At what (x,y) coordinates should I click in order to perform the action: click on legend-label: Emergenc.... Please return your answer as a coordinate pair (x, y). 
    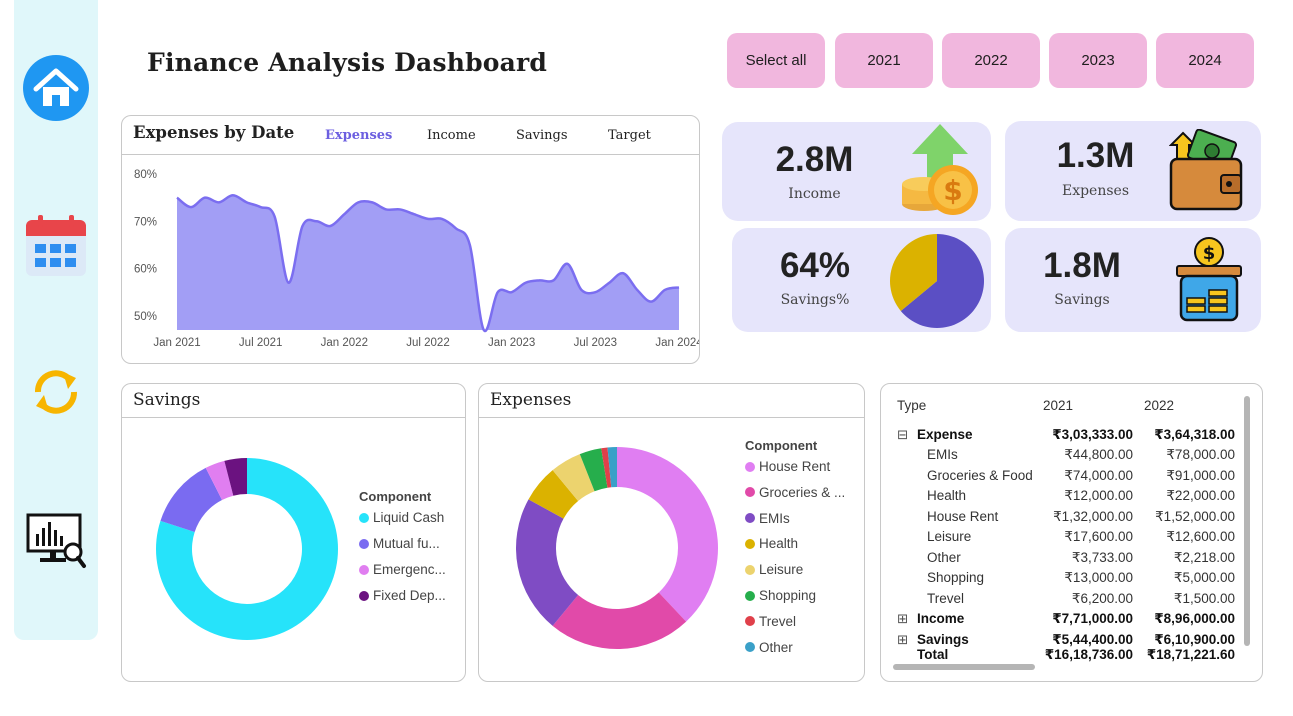
    Looking at the image, I should click on (409, 569).